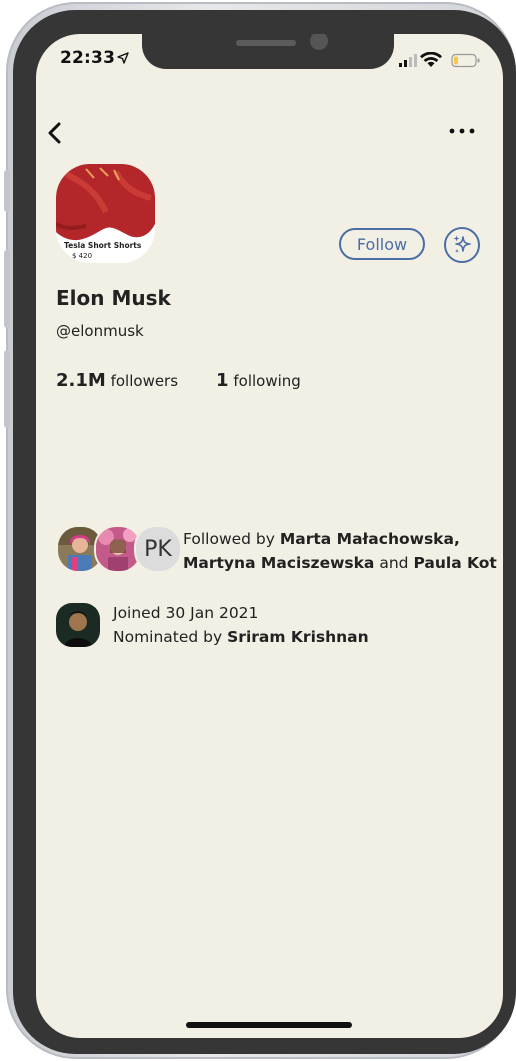 The image size is (516, 1061). What do you see at coordinates (105, 213) in the screenshot?
I see `profile-photo: Tesla Short Shorts $ 420` at bounding box center [105, 213].